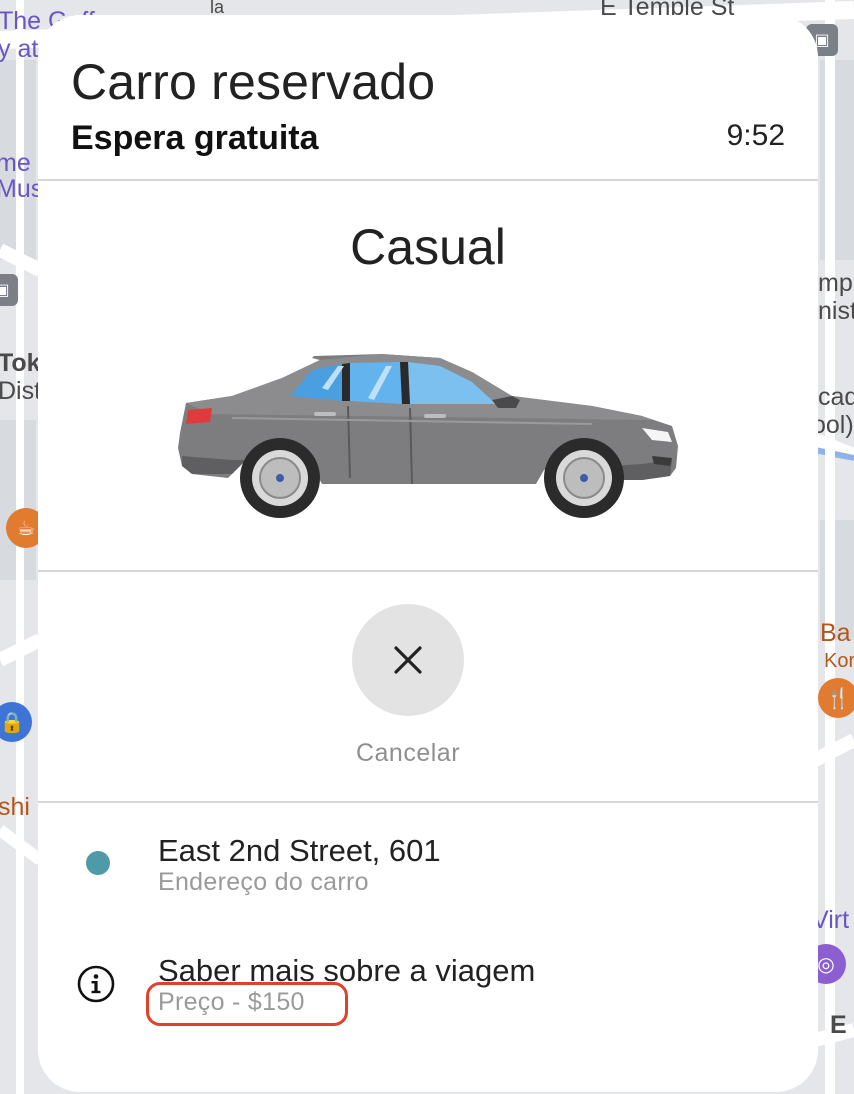 The image size is (854, 1094). What do you see at coordinates (428, 436) in the screenshot?
I see `car-illustration` at bounding box center [428, 436].